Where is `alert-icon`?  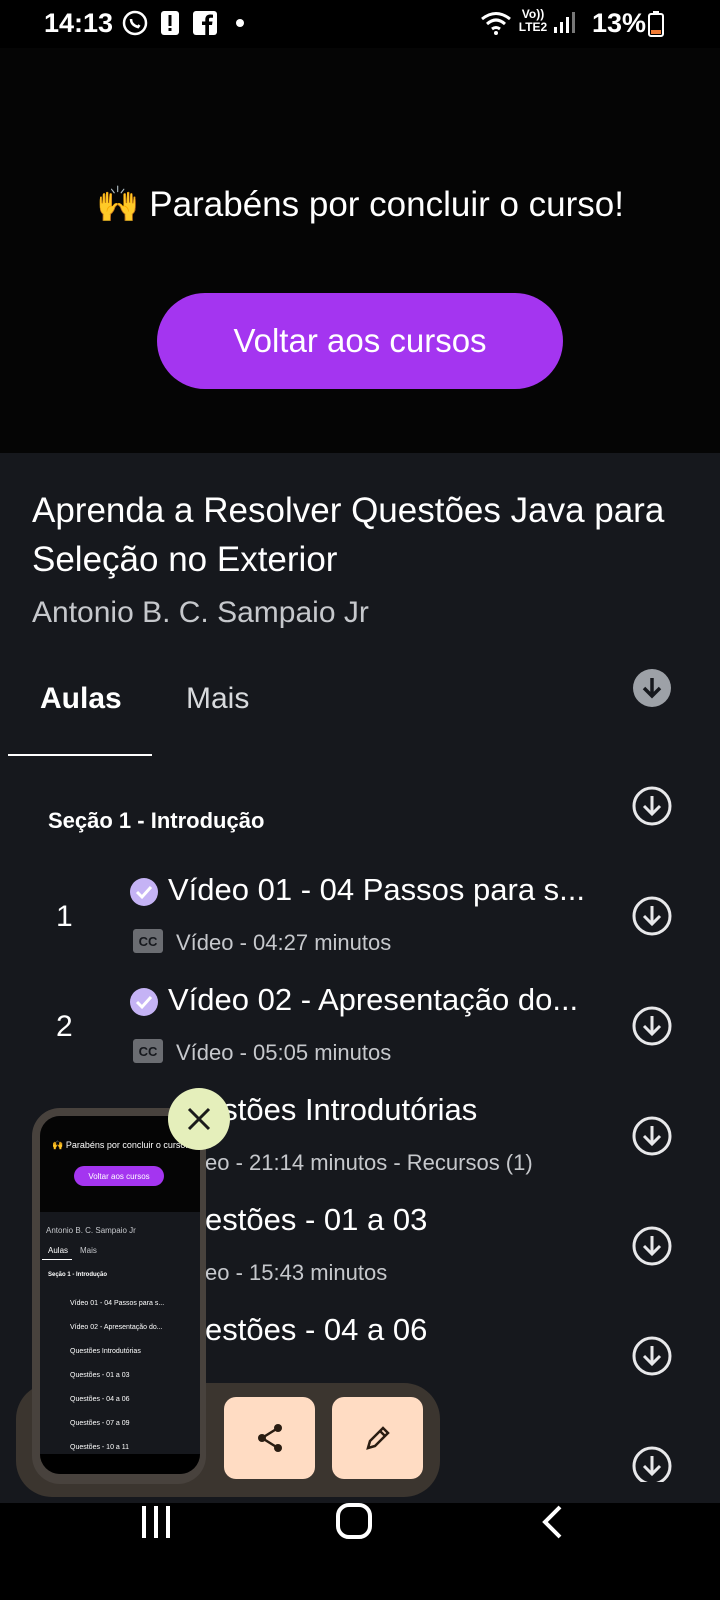 alert-icon is located at coordinates (170, 23).